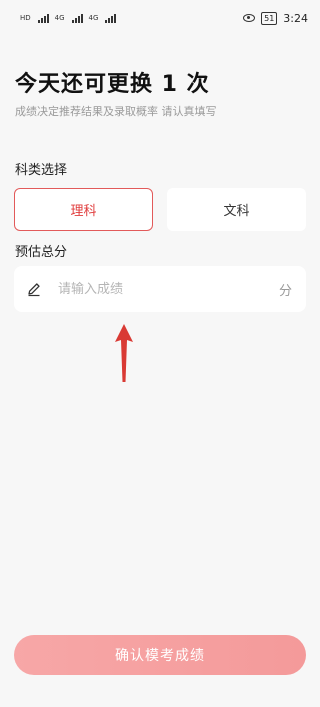 Image resolution: width=320 pixels, height=707 pixels. Describe the element at coordinates (25, 17) in the screenshot. I see `network-type-label: HD` at that location.